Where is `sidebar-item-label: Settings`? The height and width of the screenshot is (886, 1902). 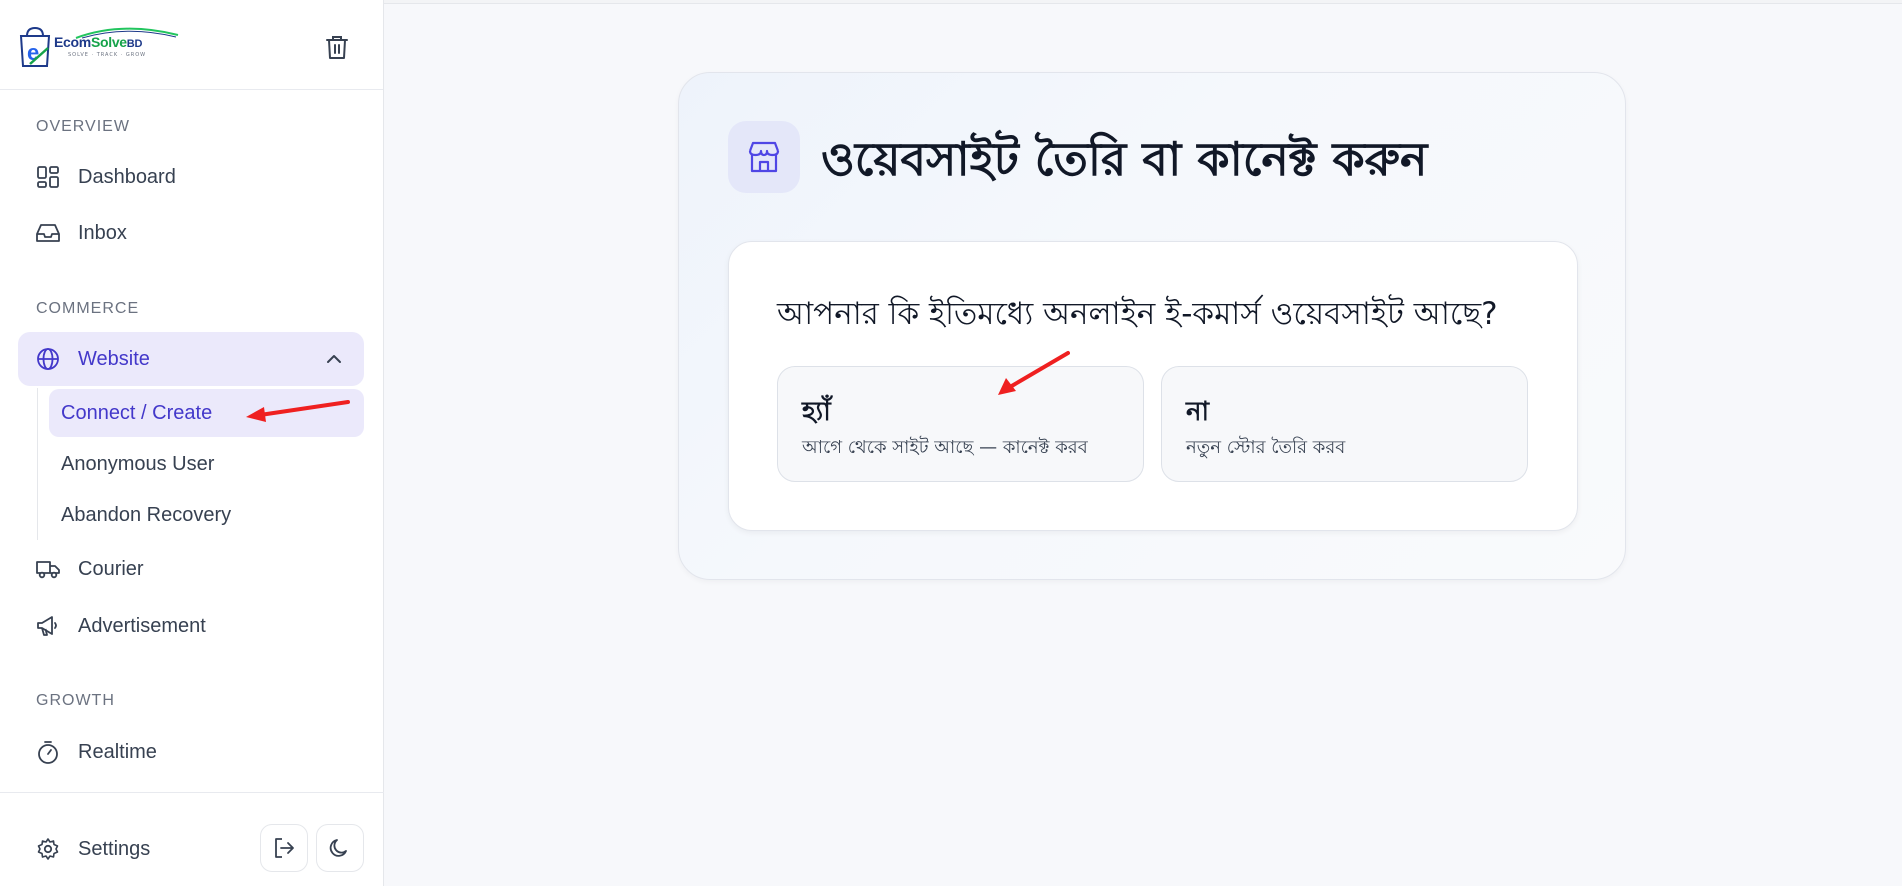
sidebar-item-label: Settings is located at coordinates (114, 848).